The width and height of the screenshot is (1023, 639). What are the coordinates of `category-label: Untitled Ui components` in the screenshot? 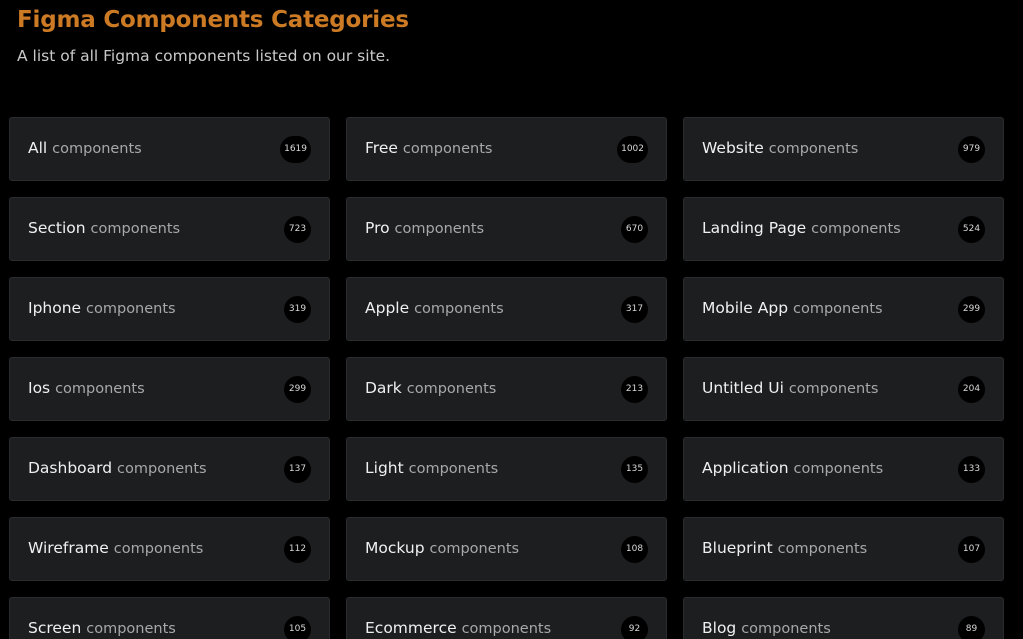 It's located at (790, 389).